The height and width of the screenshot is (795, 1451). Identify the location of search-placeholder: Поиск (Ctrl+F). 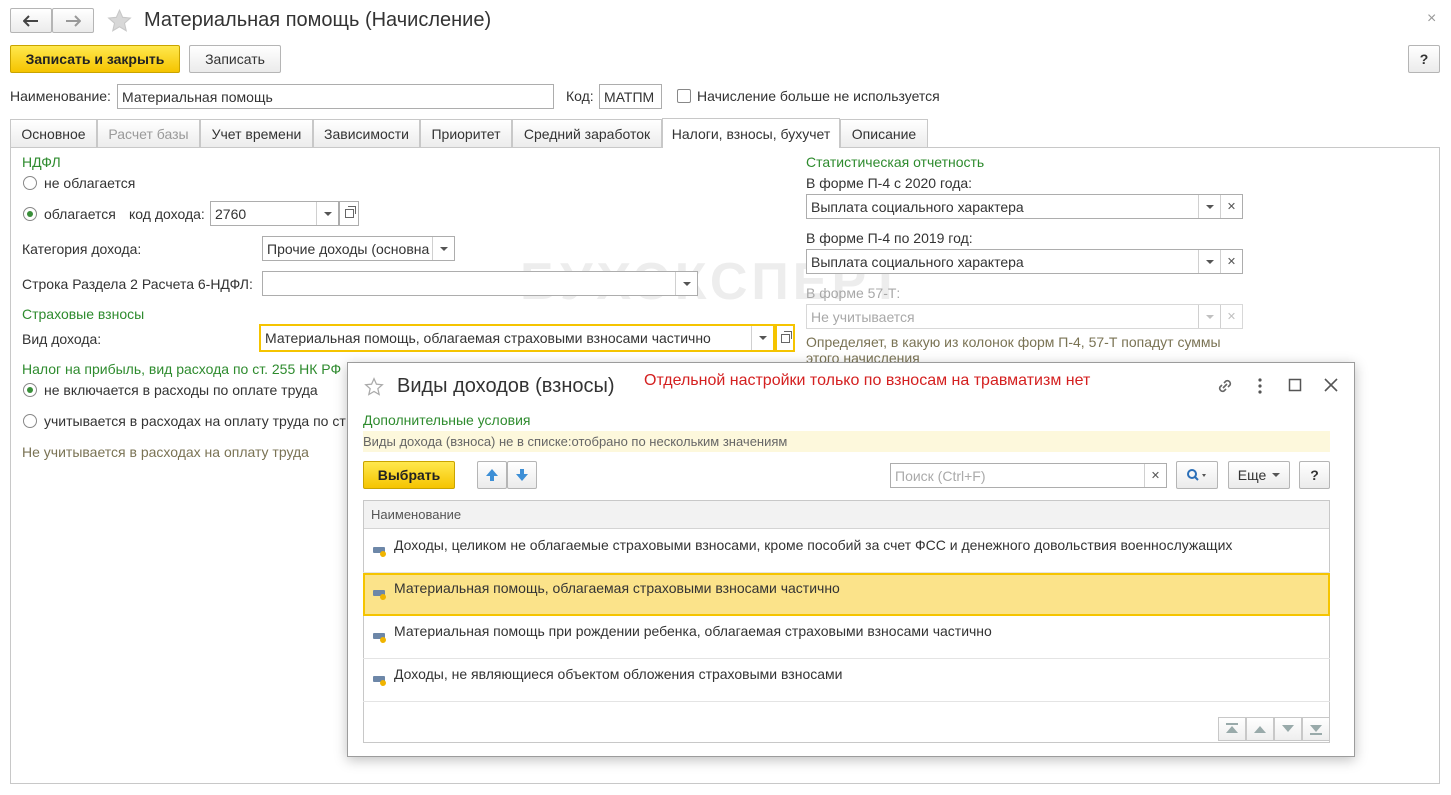
(940, 475).